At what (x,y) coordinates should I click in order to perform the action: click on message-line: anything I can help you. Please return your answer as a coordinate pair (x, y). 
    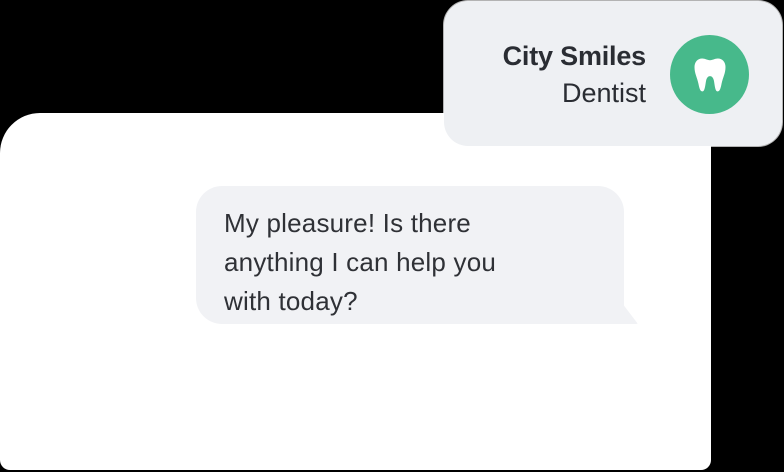
    Looking at the image, I should click on (360, 262).